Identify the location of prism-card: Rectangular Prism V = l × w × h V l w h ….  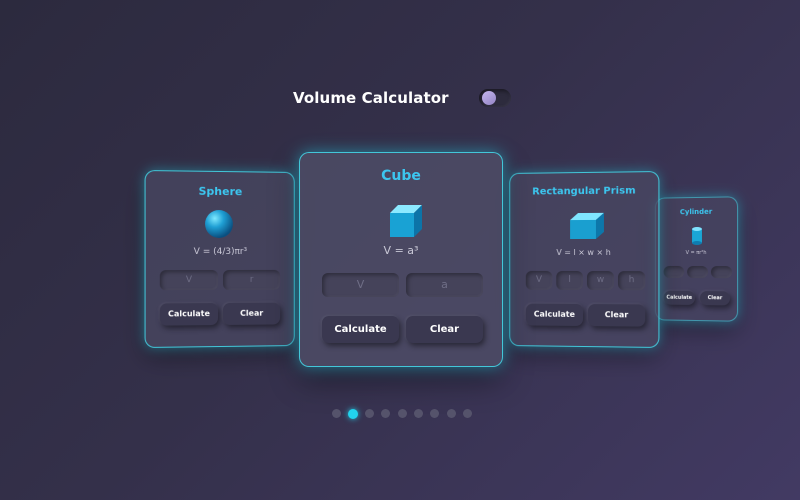
(584, 259).